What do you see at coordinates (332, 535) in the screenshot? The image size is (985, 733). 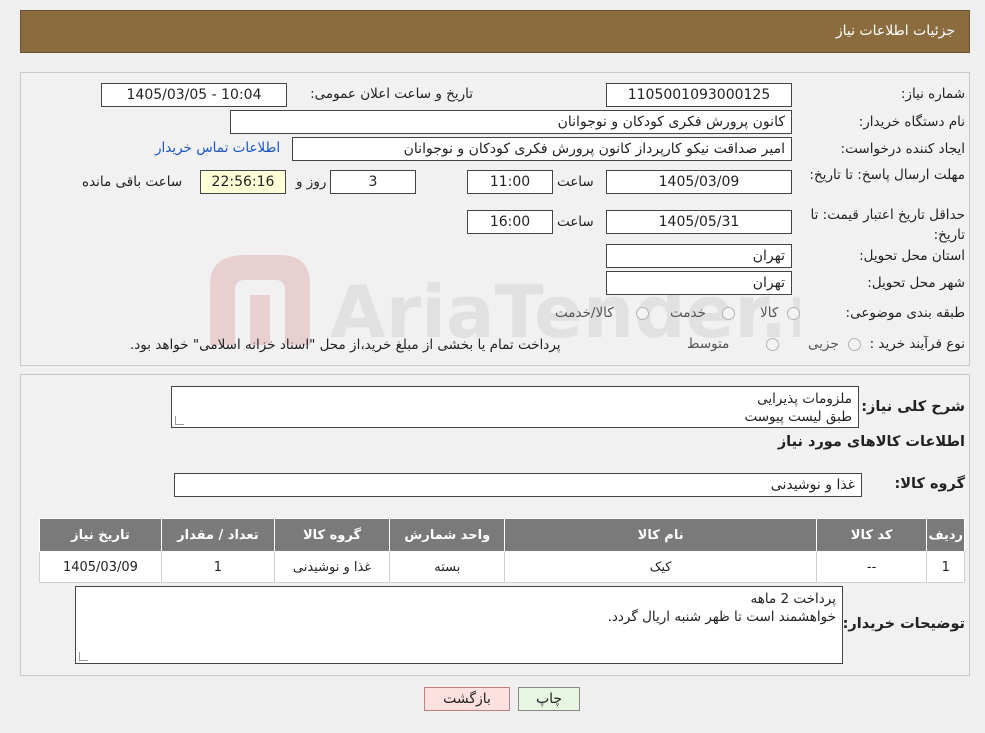 I see `col-header-group: گروه کالا` at bounding box center [332, 535].